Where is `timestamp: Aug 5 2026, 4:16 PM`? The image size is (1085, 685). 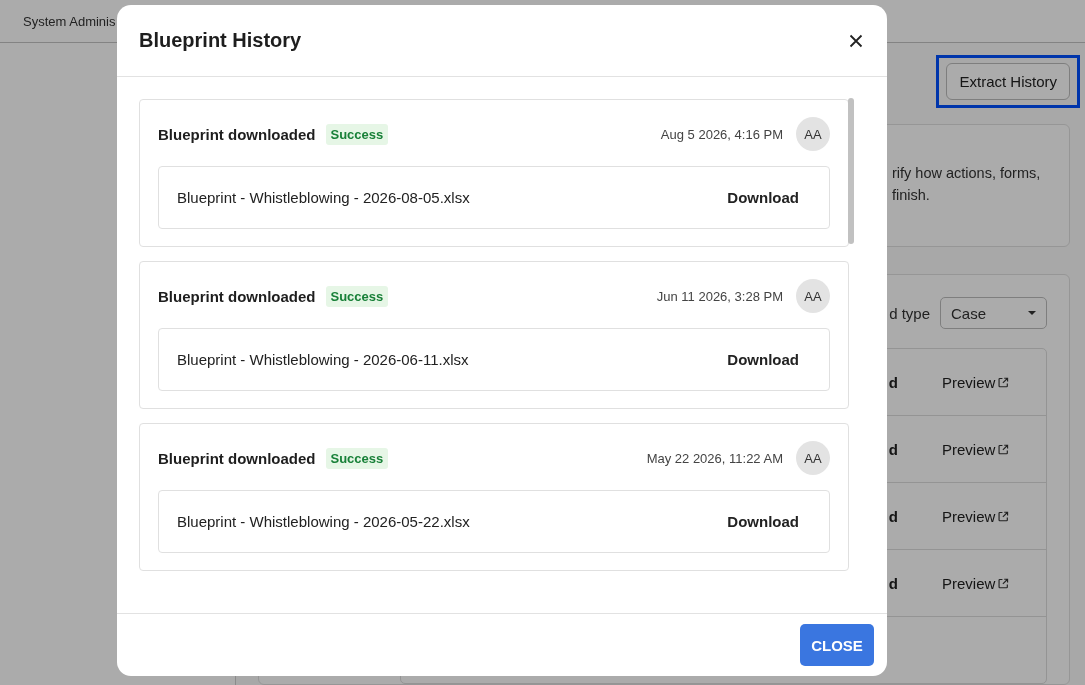 timestamp: Aug 5 2026, 4:16 PM is located at coordinates (721, 134).